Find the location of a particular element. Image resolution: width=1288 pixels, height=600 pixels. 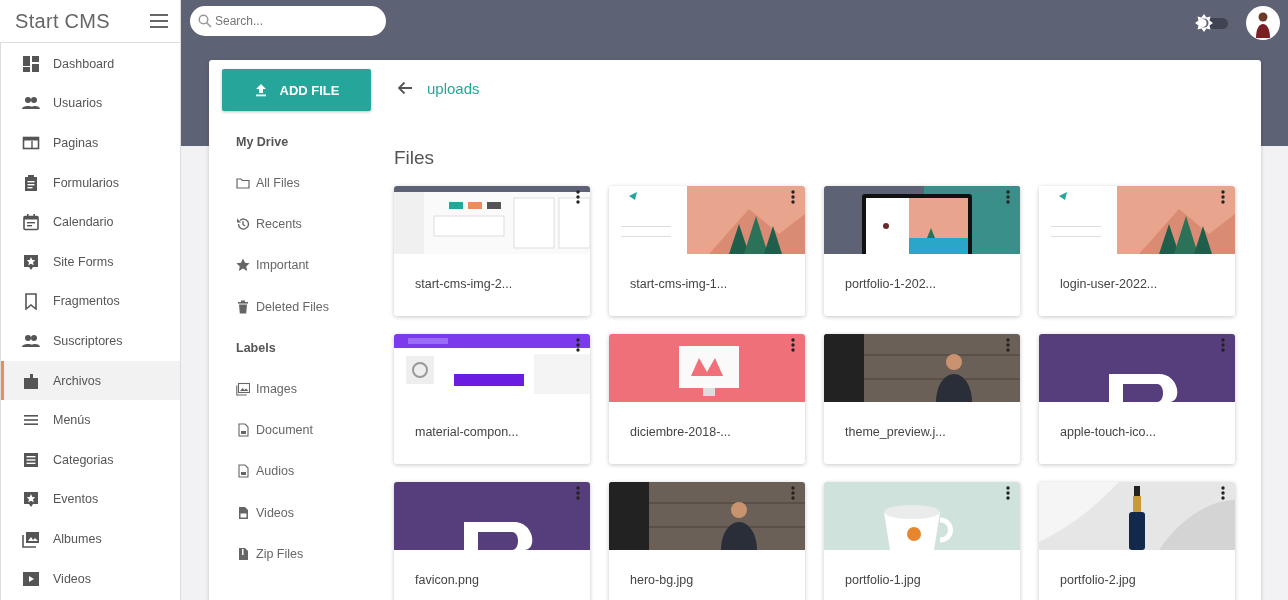

sidebar-item: Site Forms is located at coordinates (90, 261).